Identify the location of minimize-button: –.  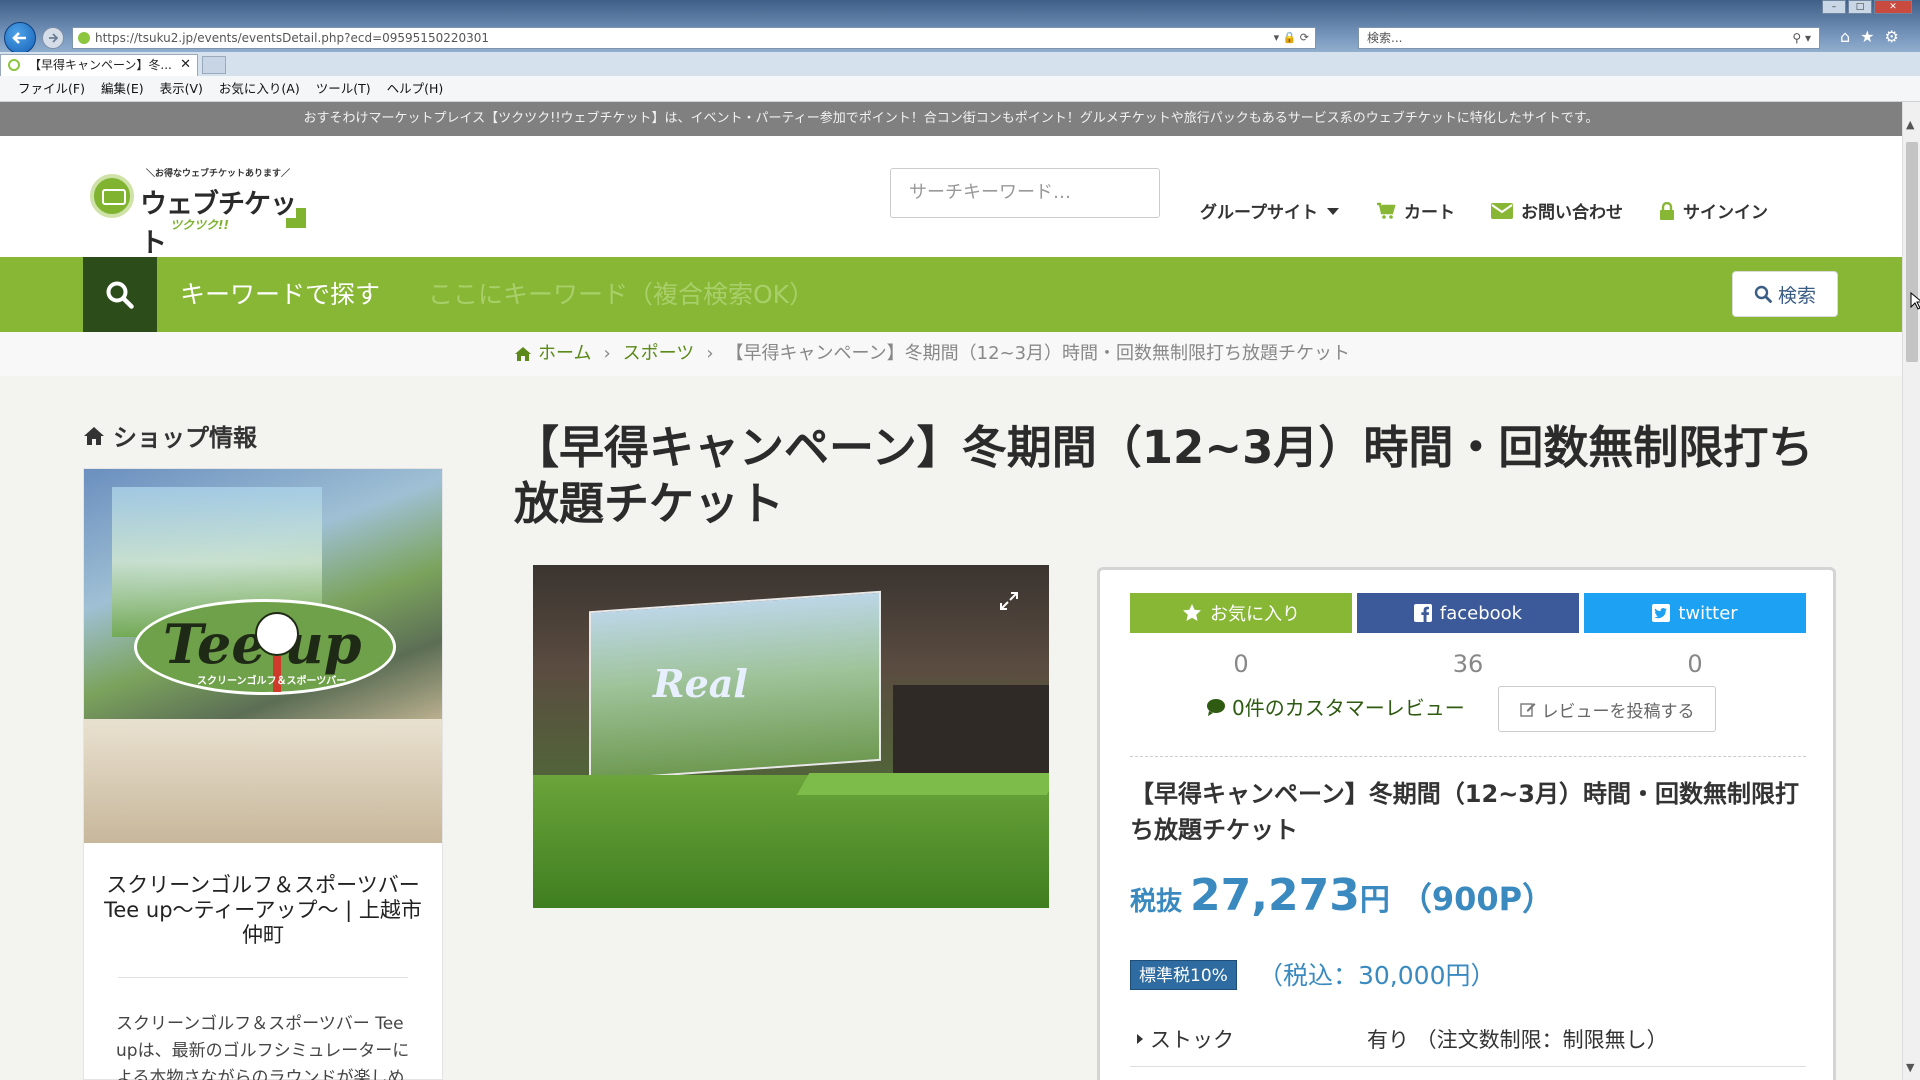
(1834, 7).